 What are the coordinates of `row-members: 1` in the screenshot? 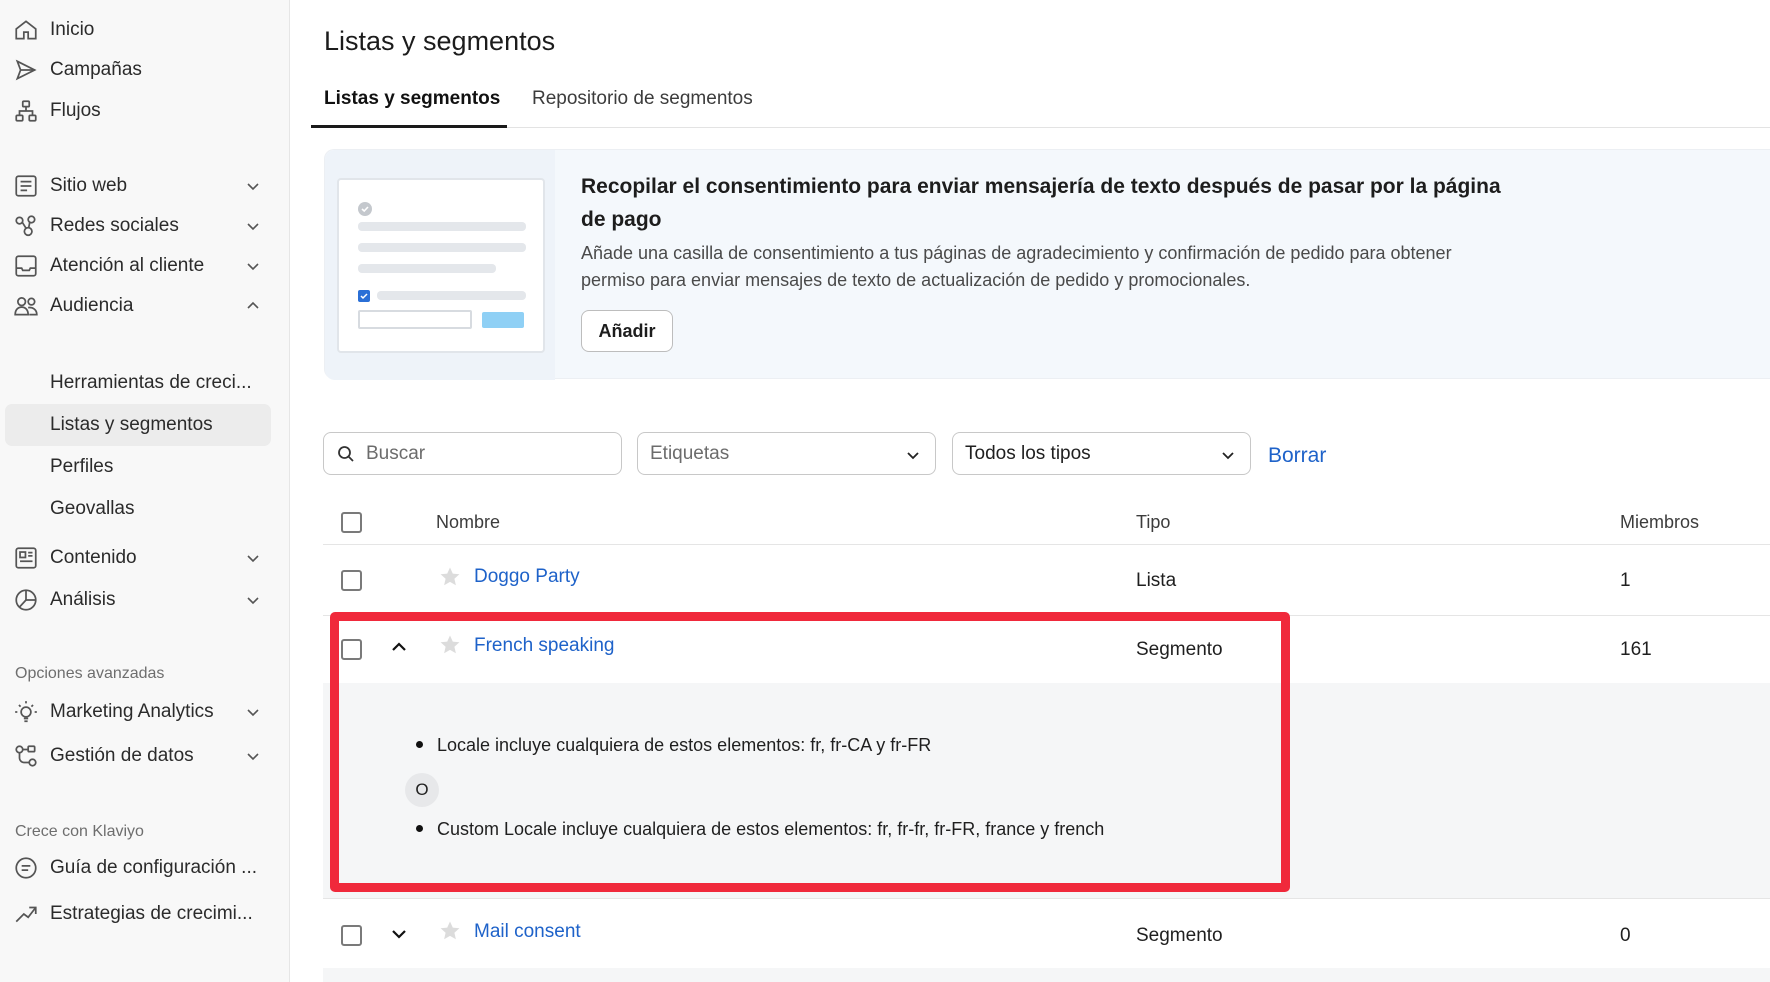 It's located at (1625, 580).